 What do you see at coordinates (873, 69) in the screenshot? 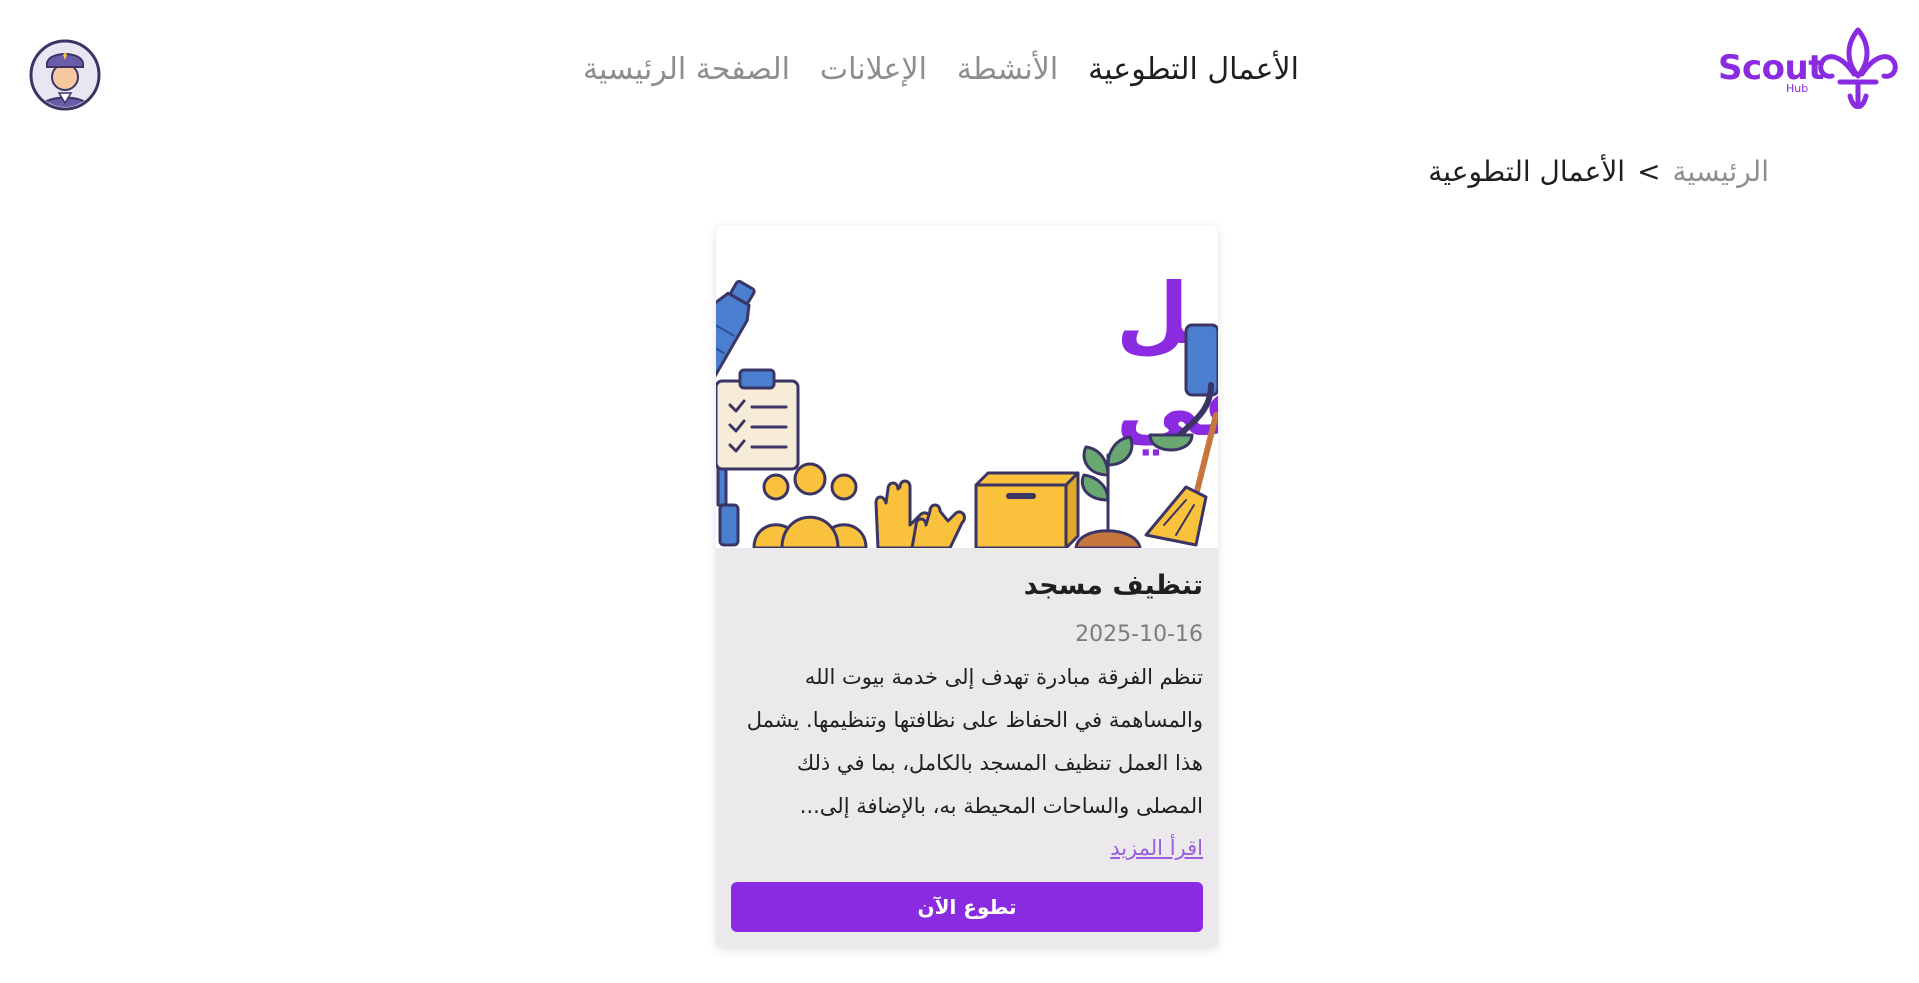
I see `nav-announcements: الإعلانات` at bounding box center [873, 69].